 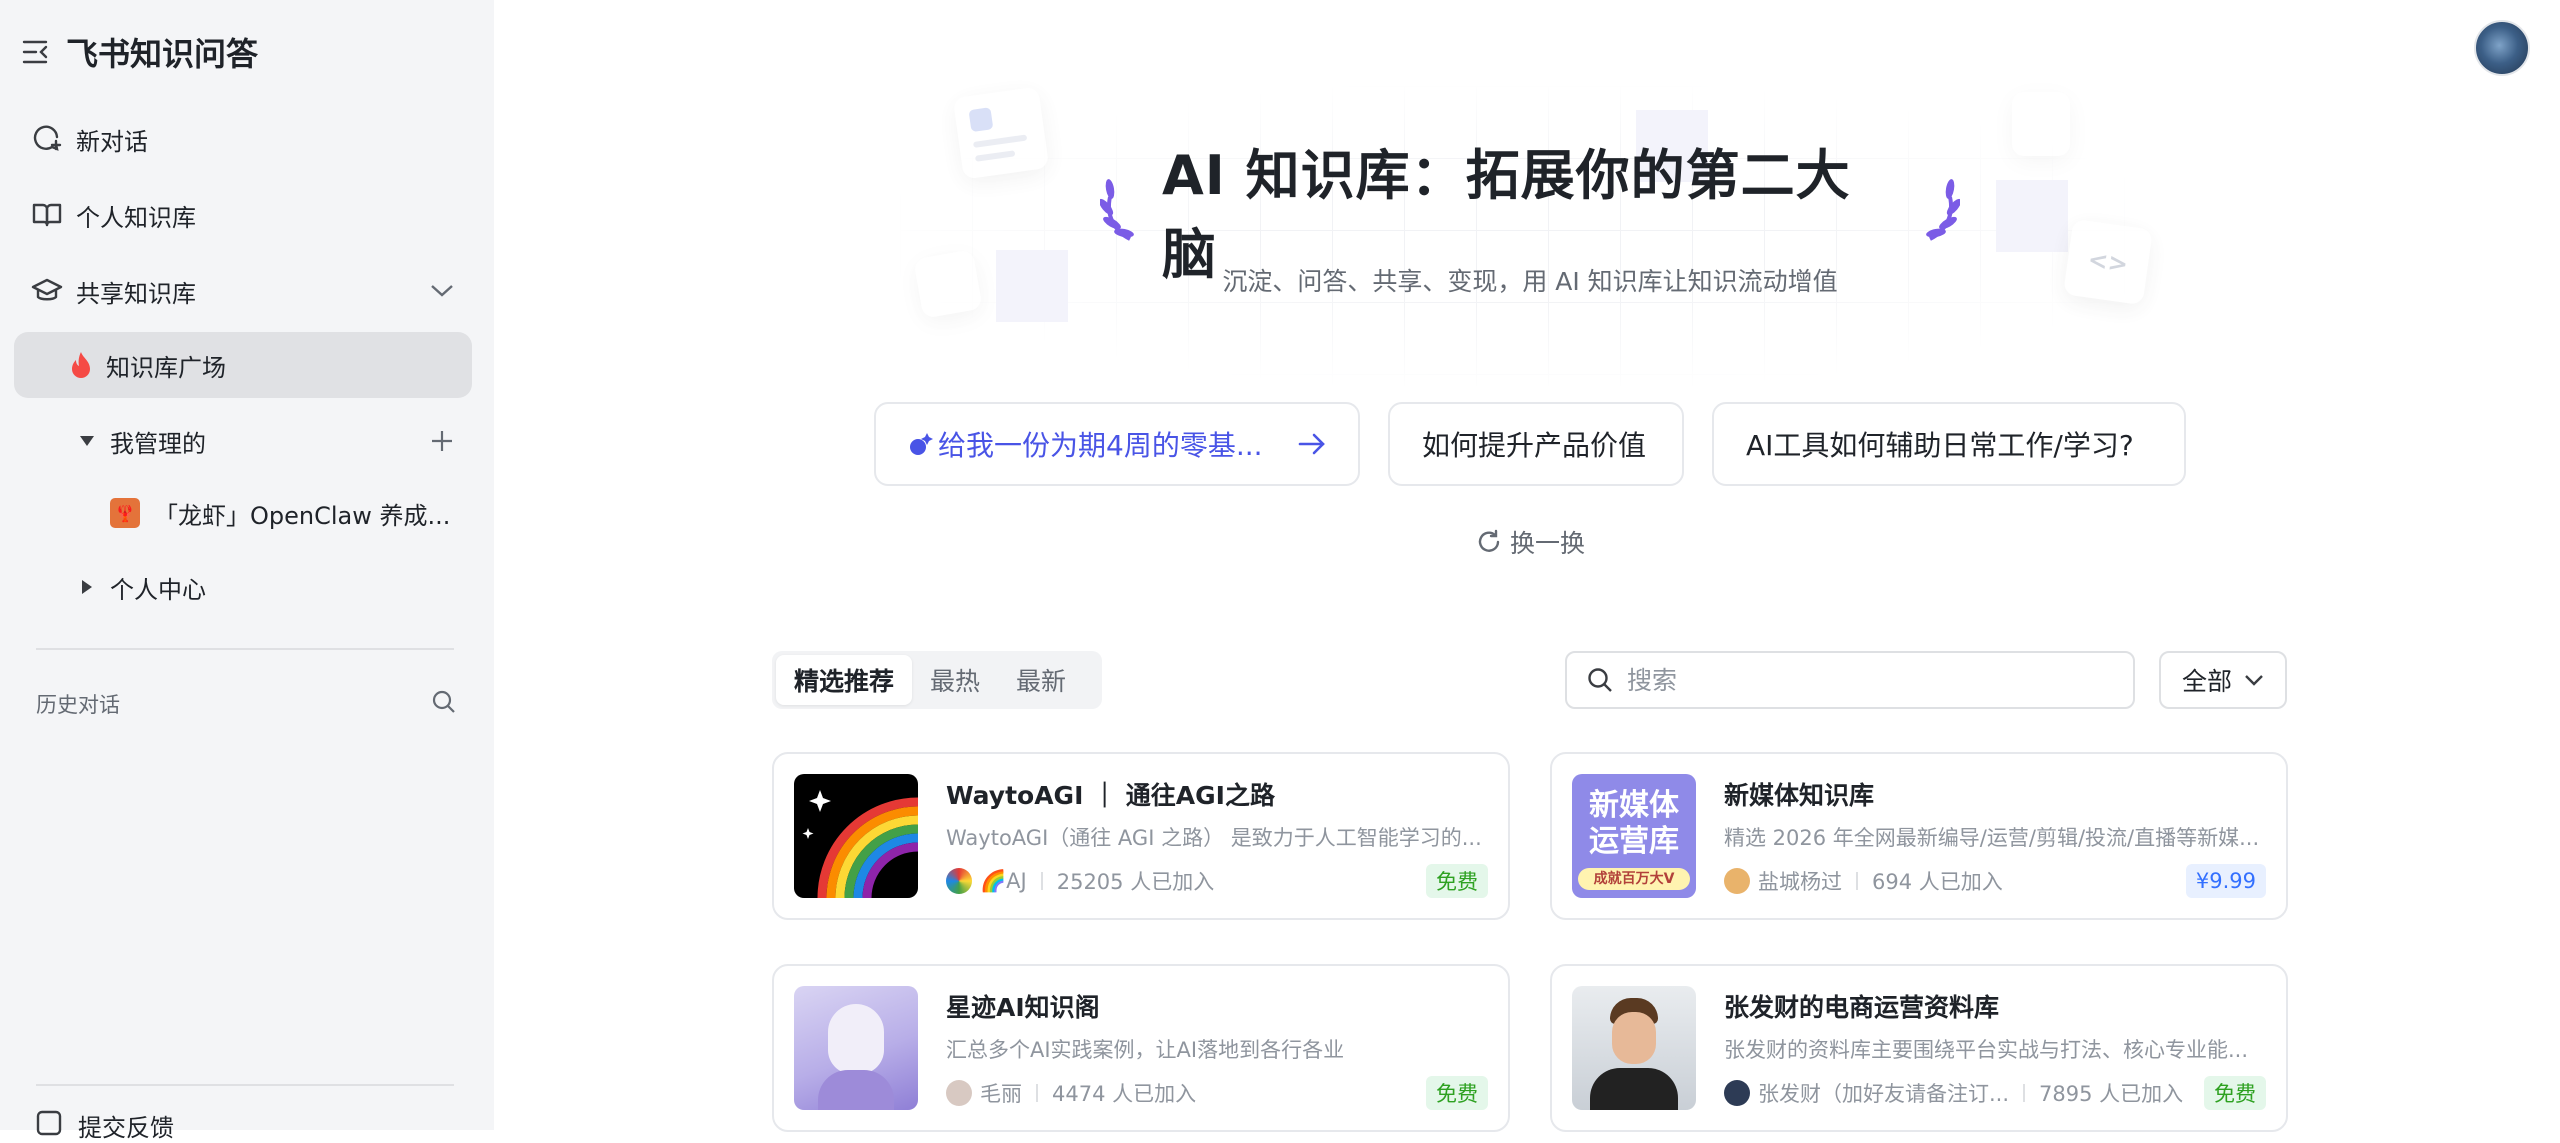 I want to click on rainbow-thumb-icon, so click(x=856, y=836).